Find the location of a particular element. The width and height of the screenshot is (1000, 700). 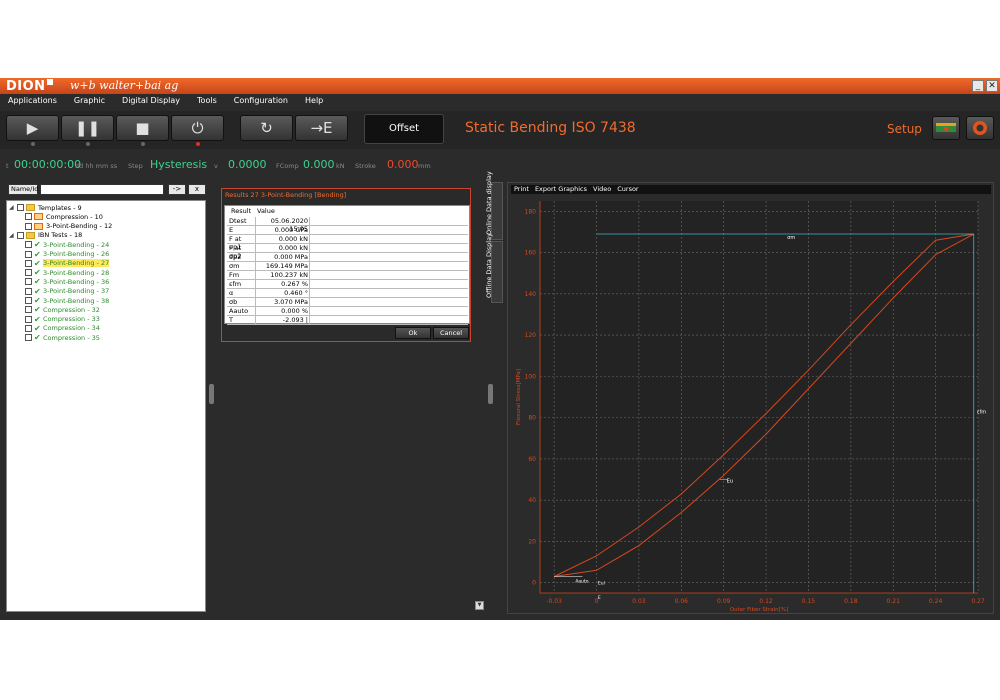

tree-test-item: ✔ Compression - 35 is located at coordinates (58, 337).